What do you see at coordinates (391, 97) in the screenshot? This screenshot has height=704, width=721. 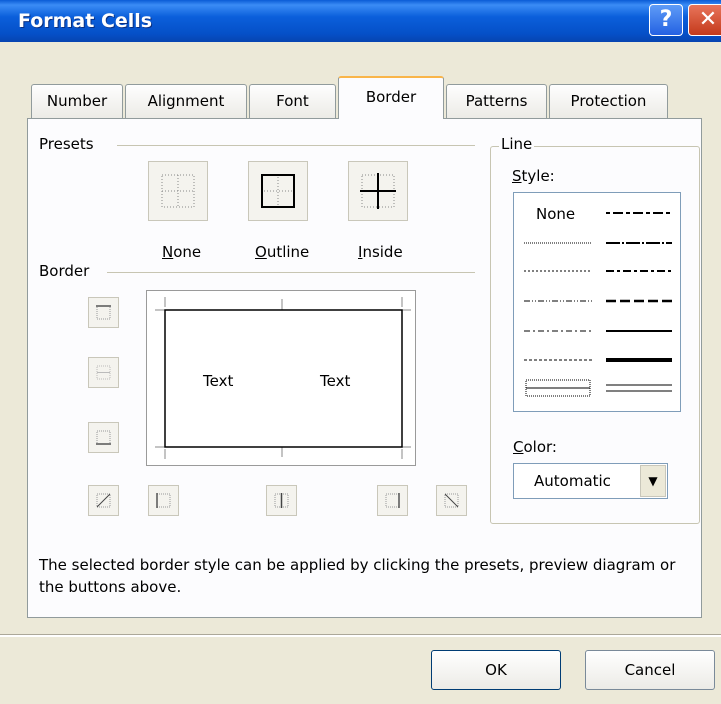 I see `tab-border: Border` at bounding box center [391, 97].